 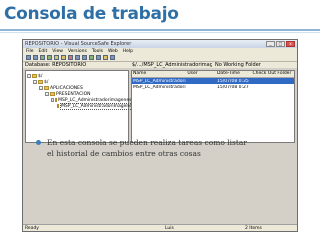 I want to click on column-datetime: Date-Time, so click(x=234, y=74).